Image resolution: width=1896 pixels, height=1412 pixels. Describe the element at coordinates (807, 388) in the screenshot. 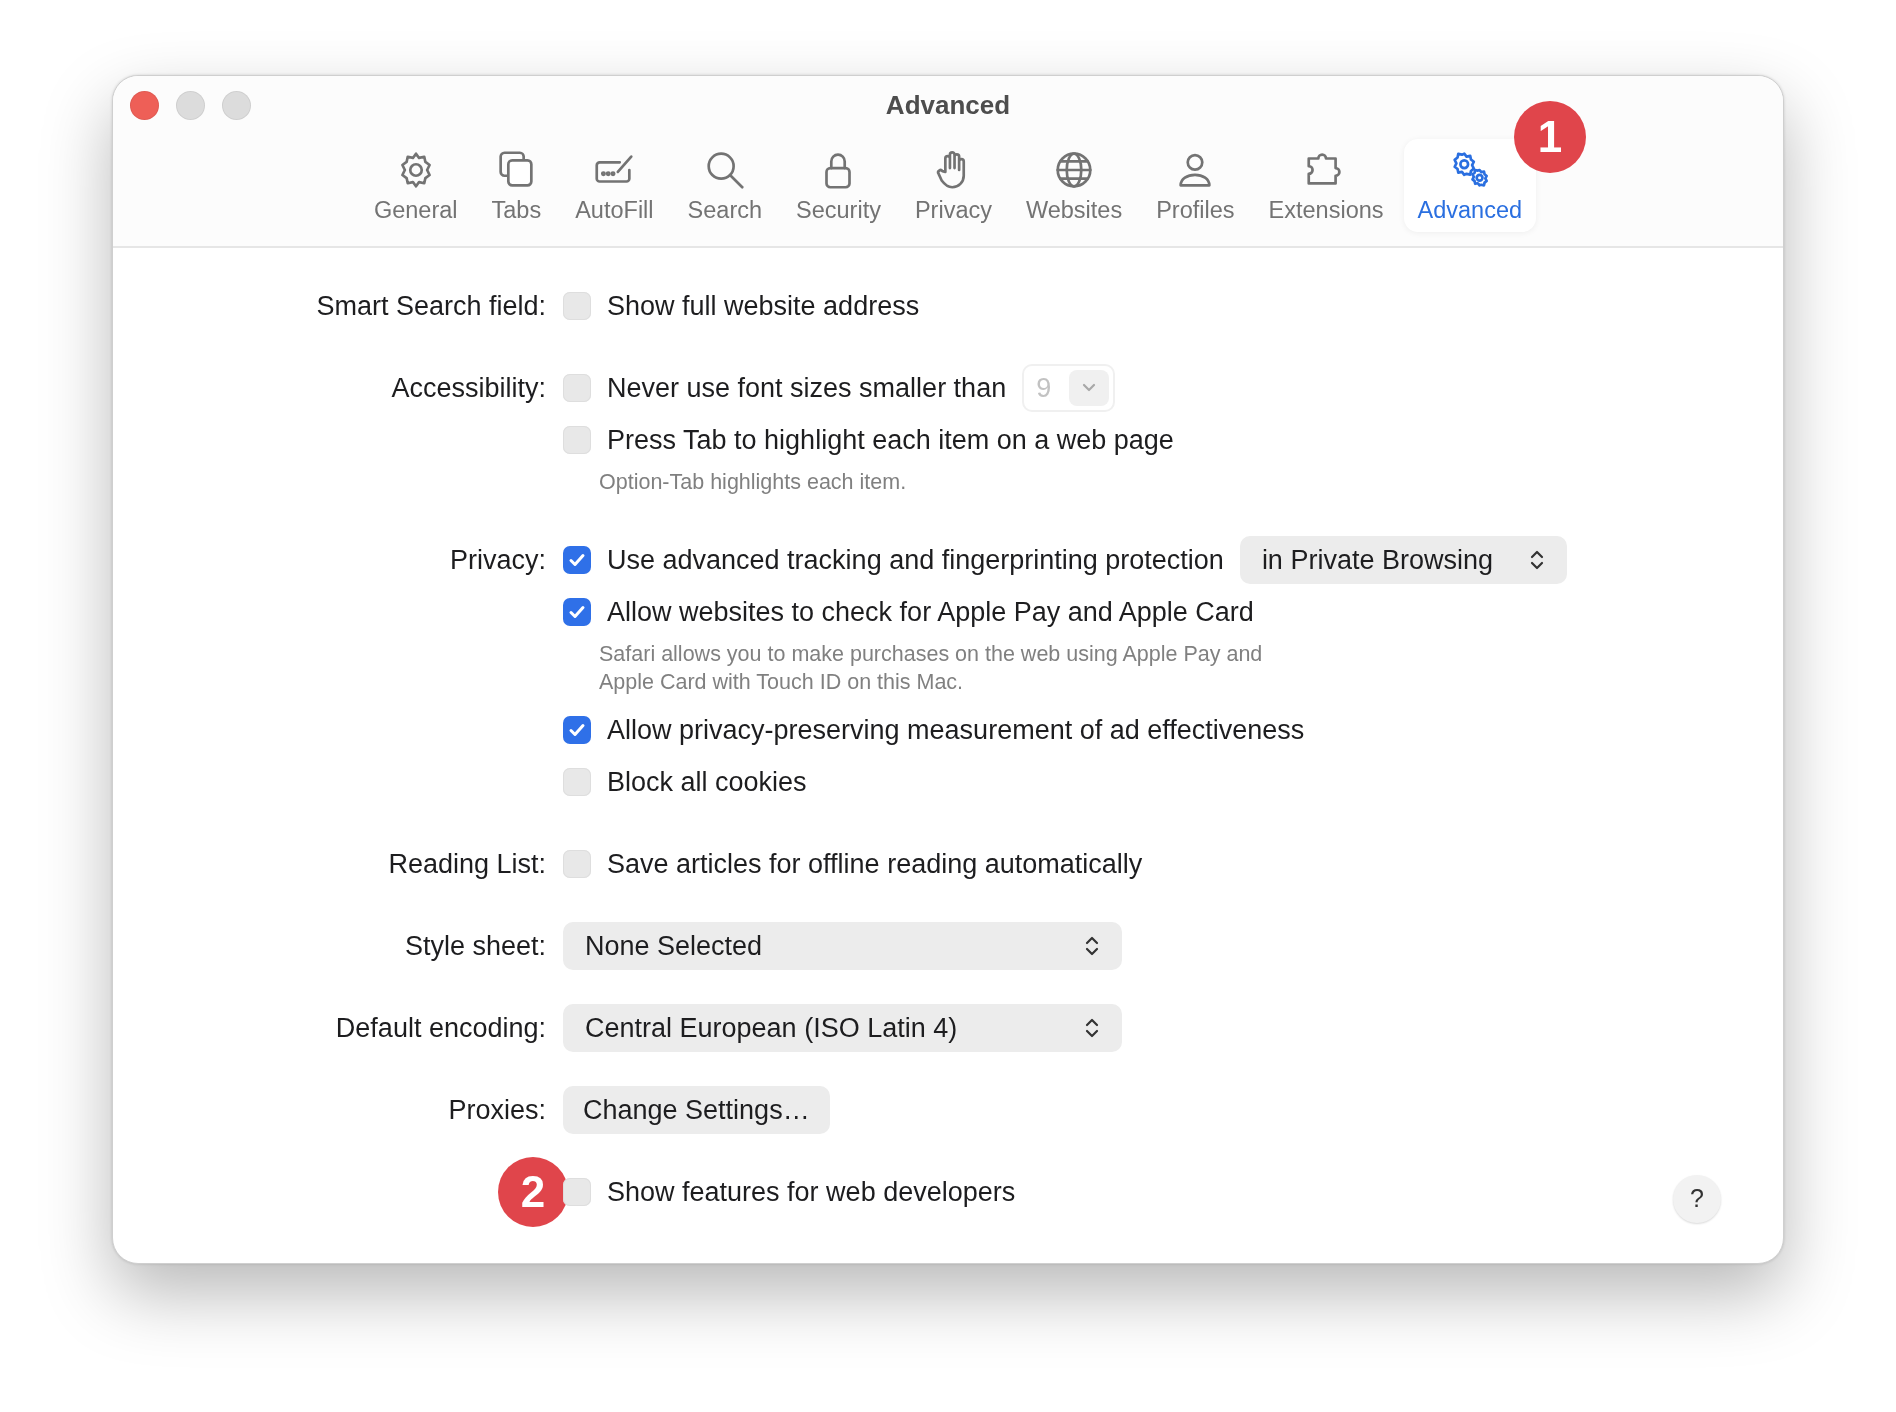

I see `checkbox-label: Never use font sizes smaller than` at that location.